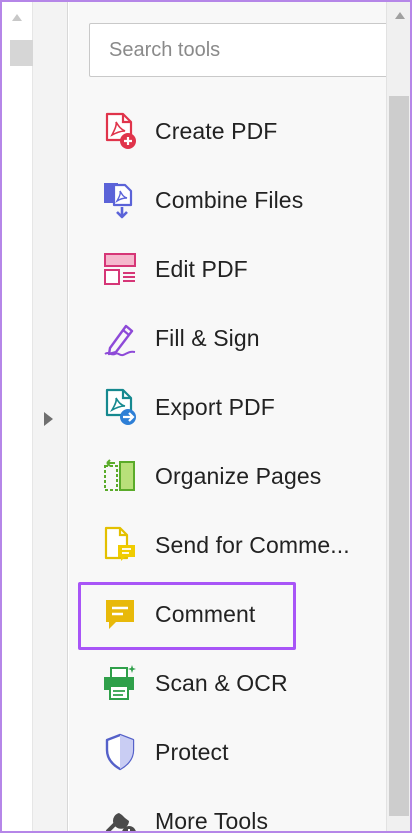 This screenshot has height=833, width=412. Describe the element at coordinates (120, 476) in the screenshot. I see `organize-pages-icon` at that location.